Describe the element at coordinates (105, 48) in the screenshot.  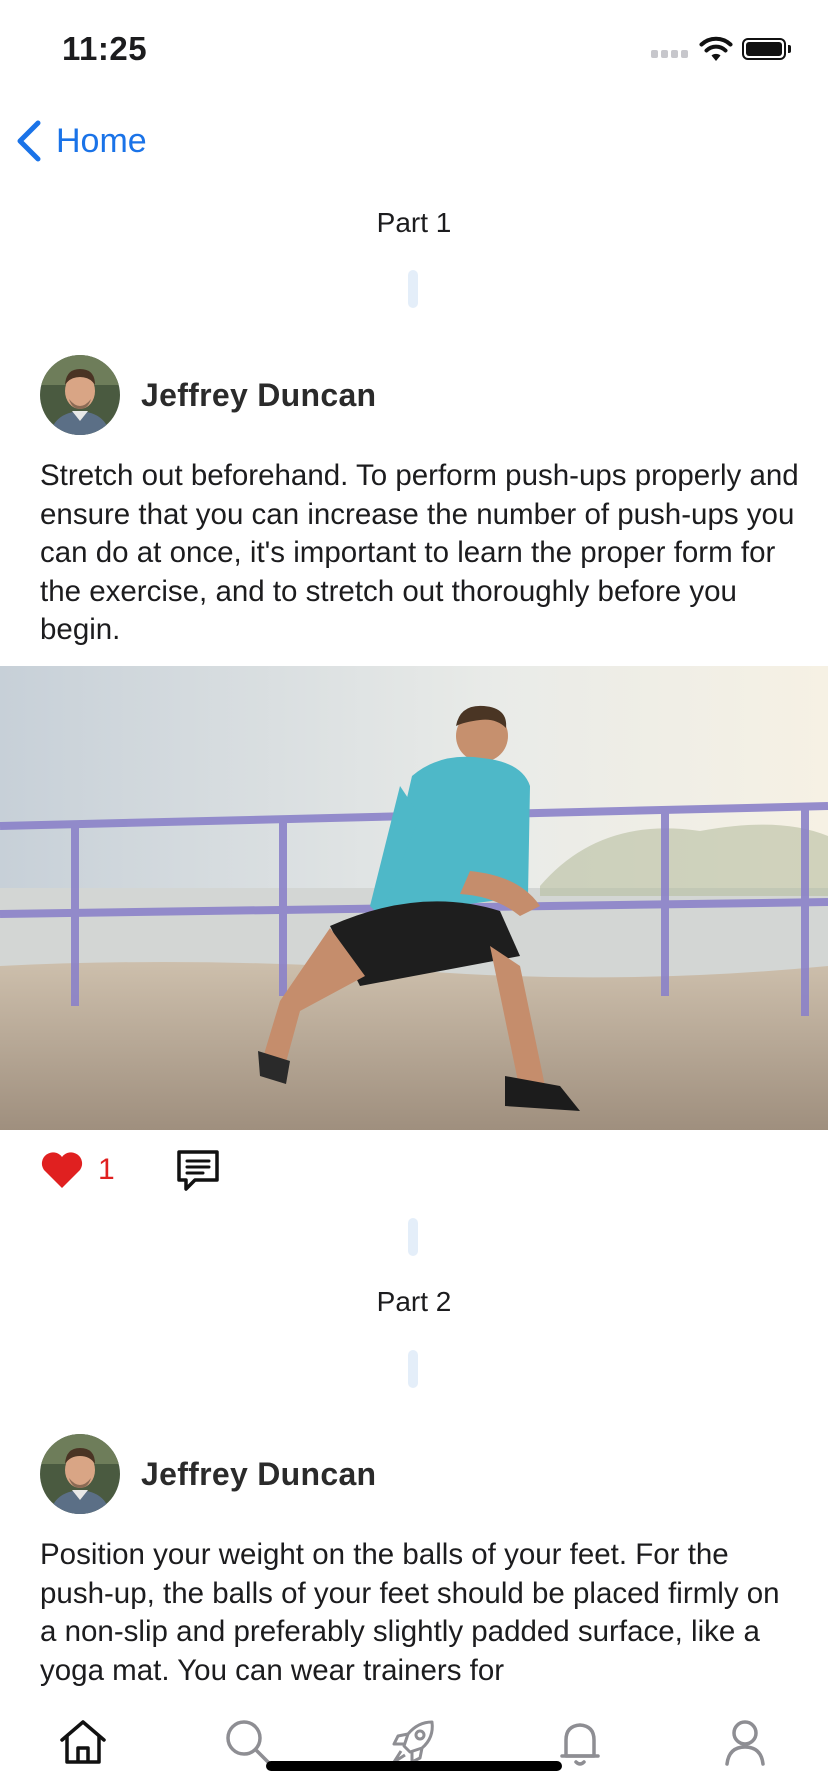
I see `status-time: 11:25` at that location.